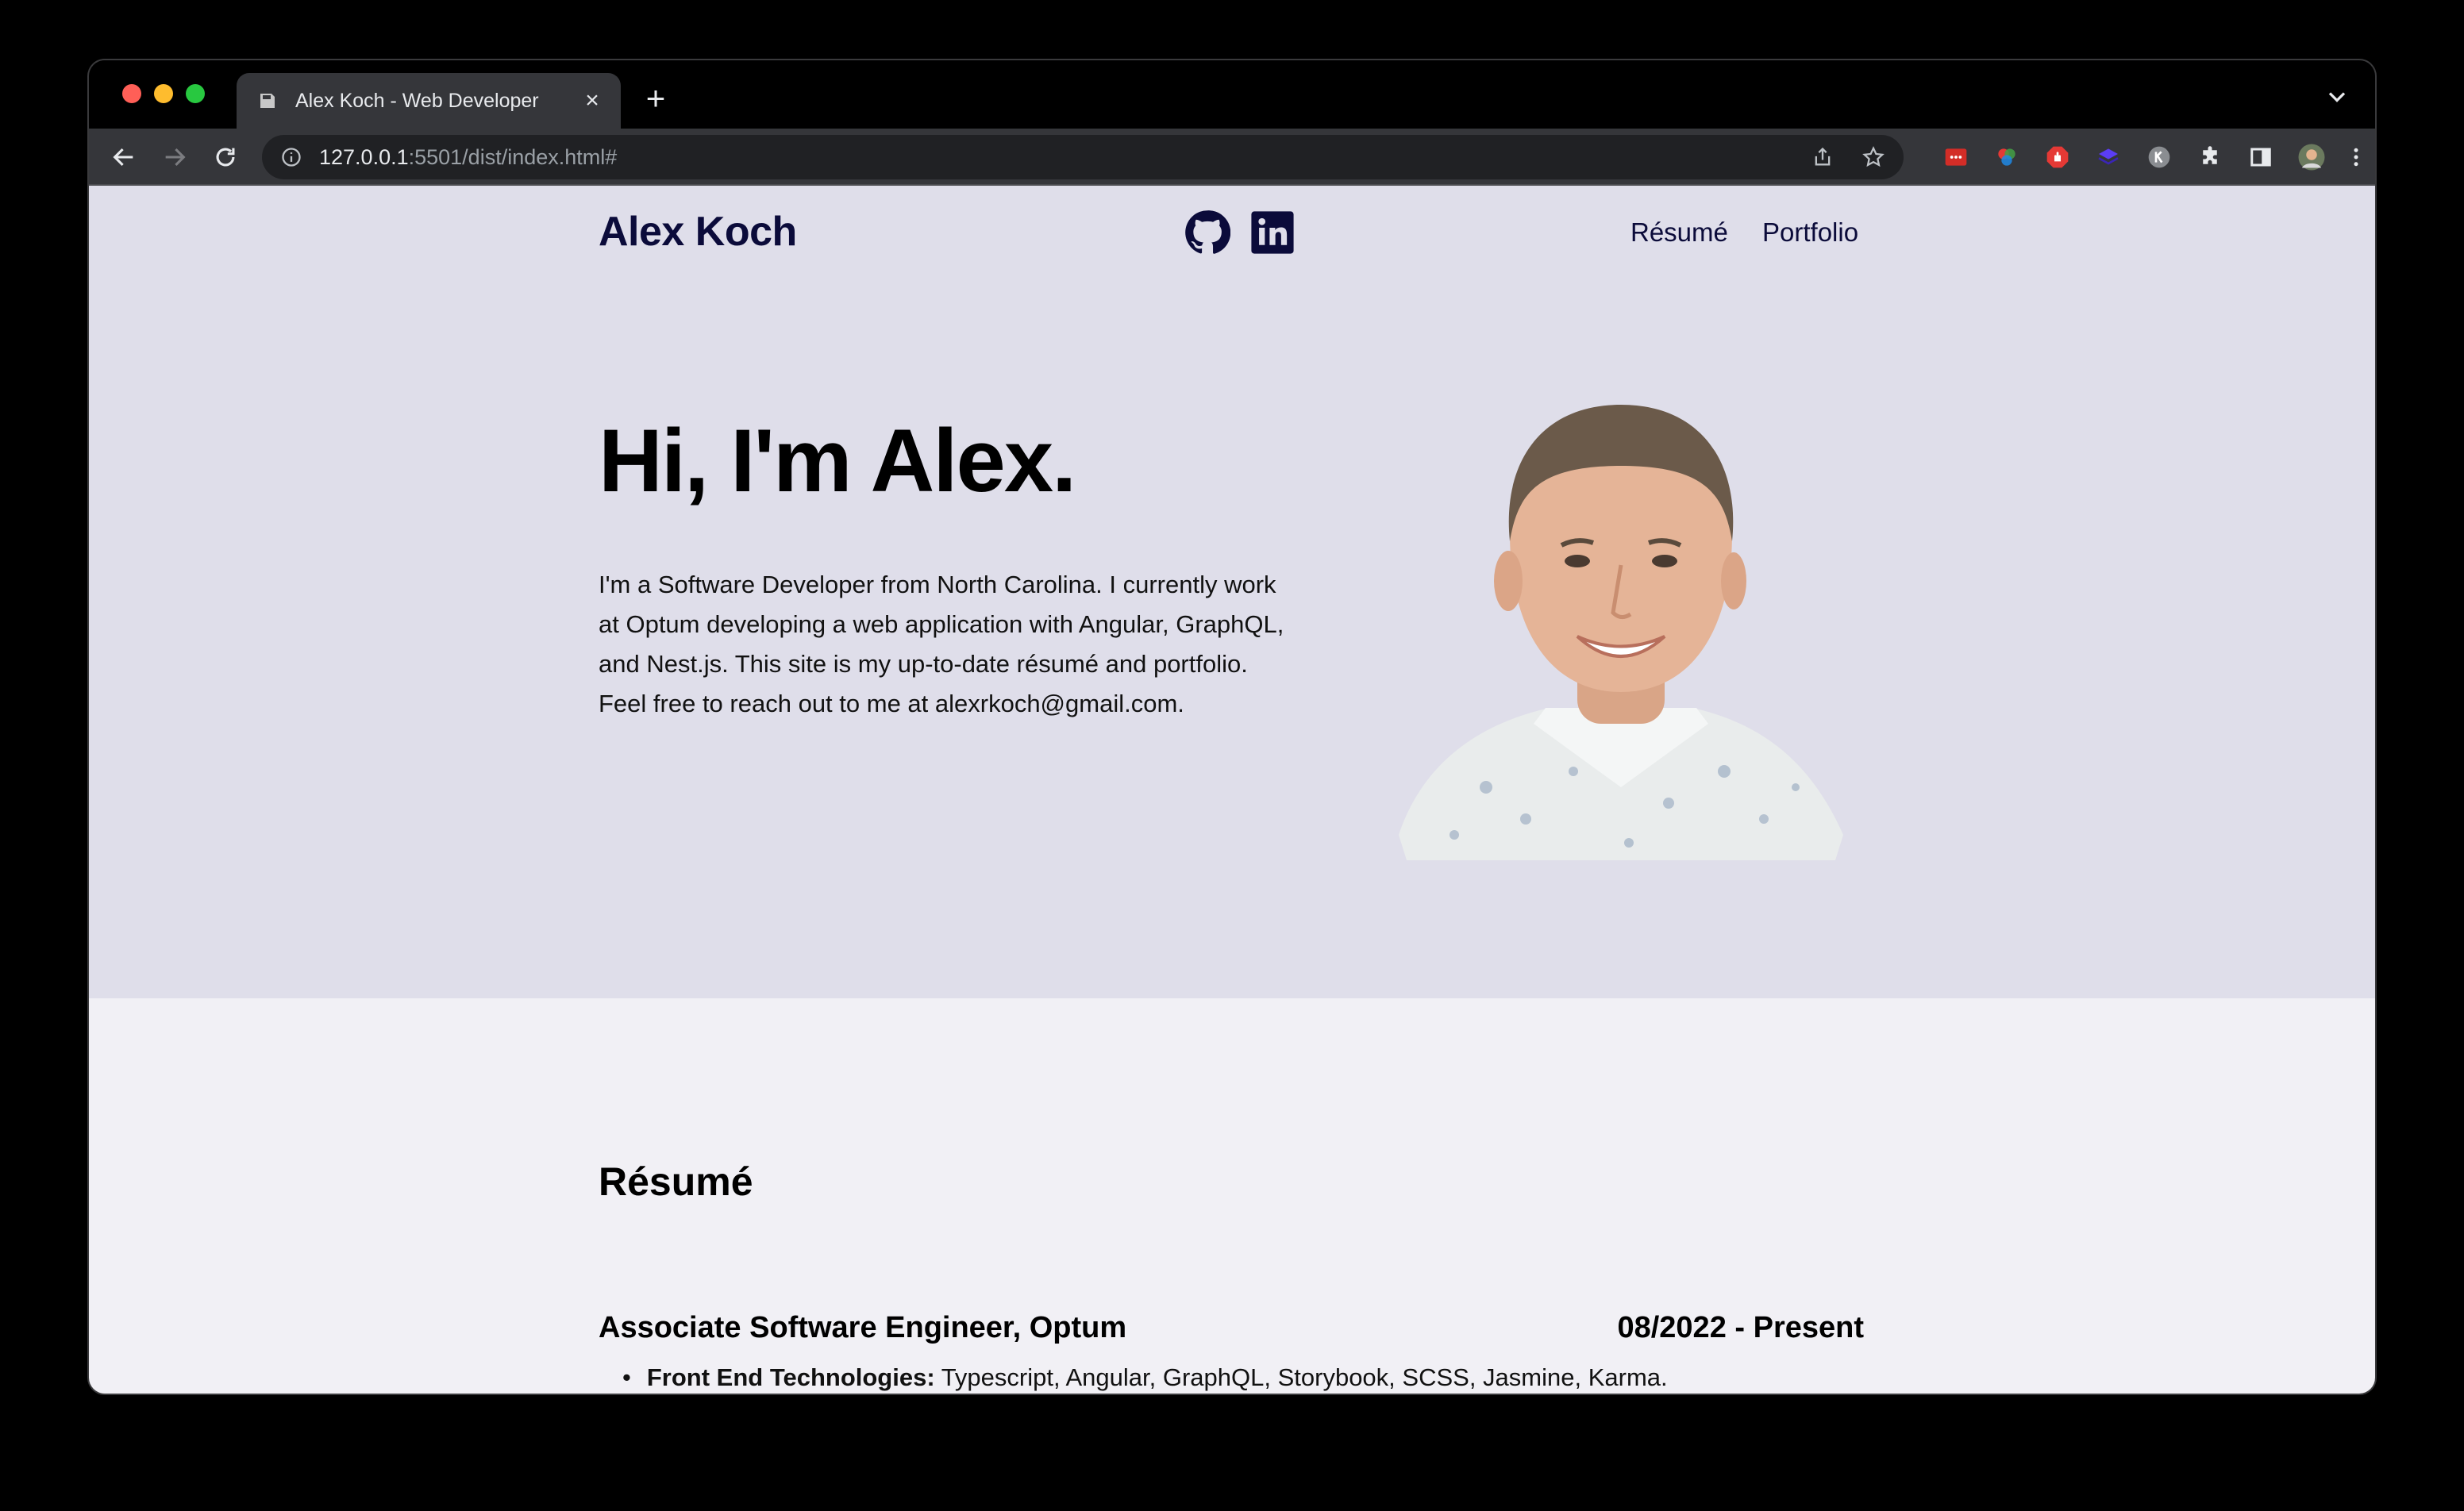  Describe the element at coordinates (656, 98) in the screenshot. I see `new-tab-button: +` at that location.